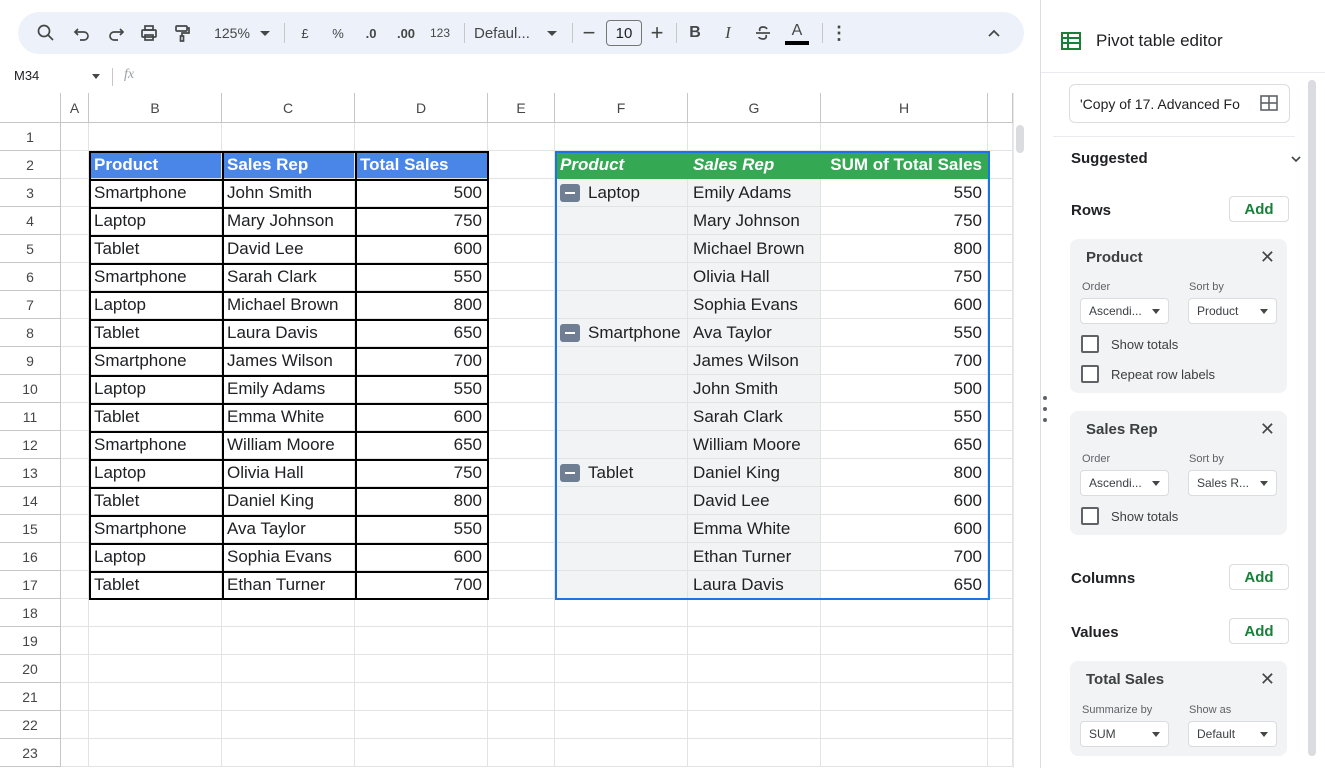 The width and height of the screenshot is (1325, 768). Describe the element at coordinates (1232, 734) in the screenshot. I see `show-as-select: Default` at that location.